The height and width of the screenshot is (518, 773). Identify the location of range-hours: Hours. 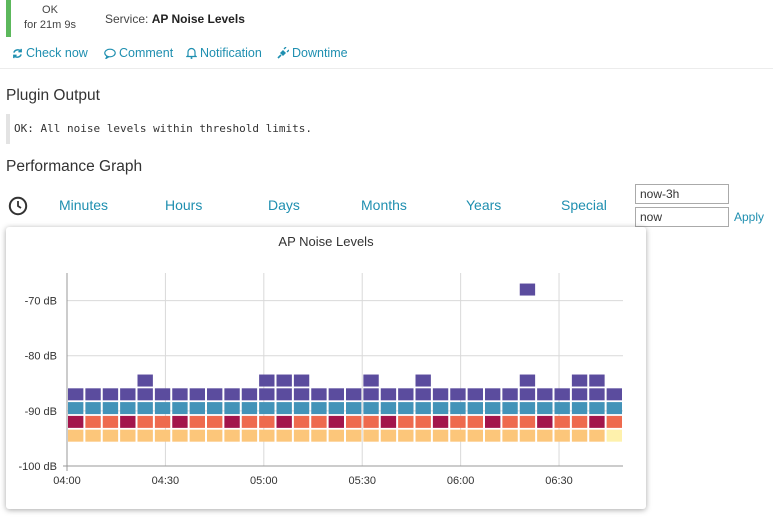
(183, 205).